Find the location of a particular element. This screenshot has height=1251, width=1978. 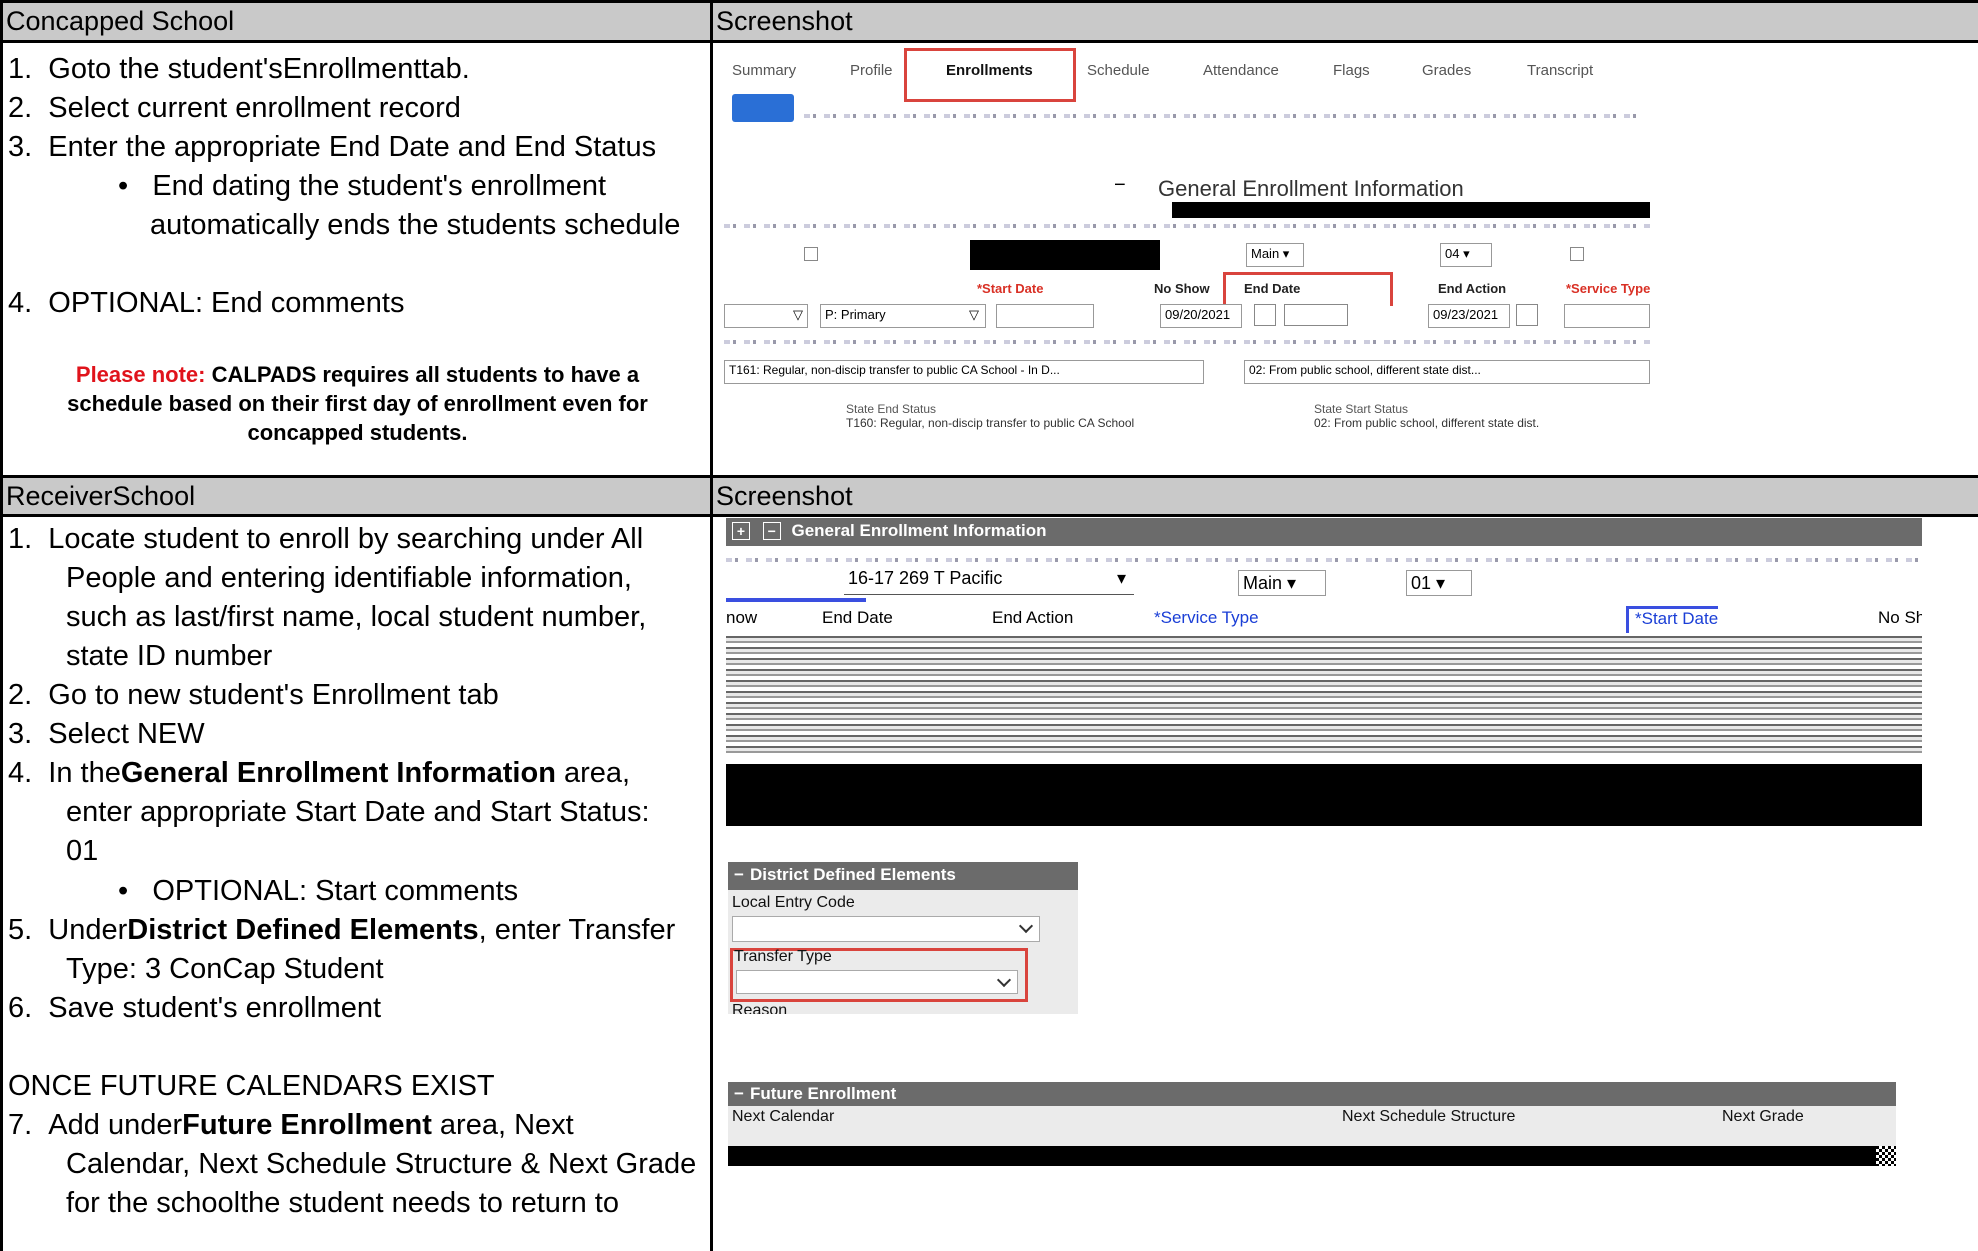

expand-icon: + is located at coordinates (741, 531).